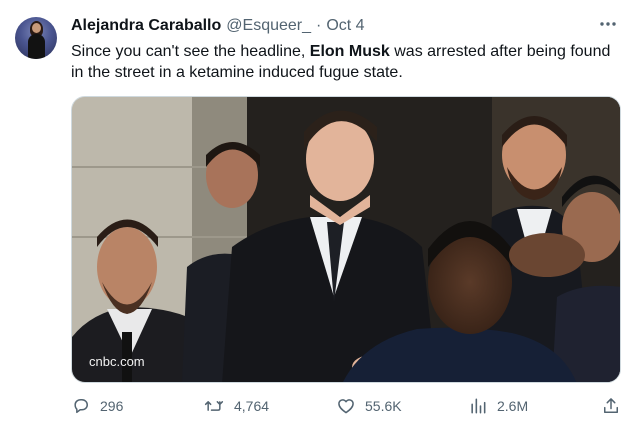  Describe the element at coordinates (190, 51) in the screenshot. I see `tweet-text-before: Since you can't see the headline,` at that location.